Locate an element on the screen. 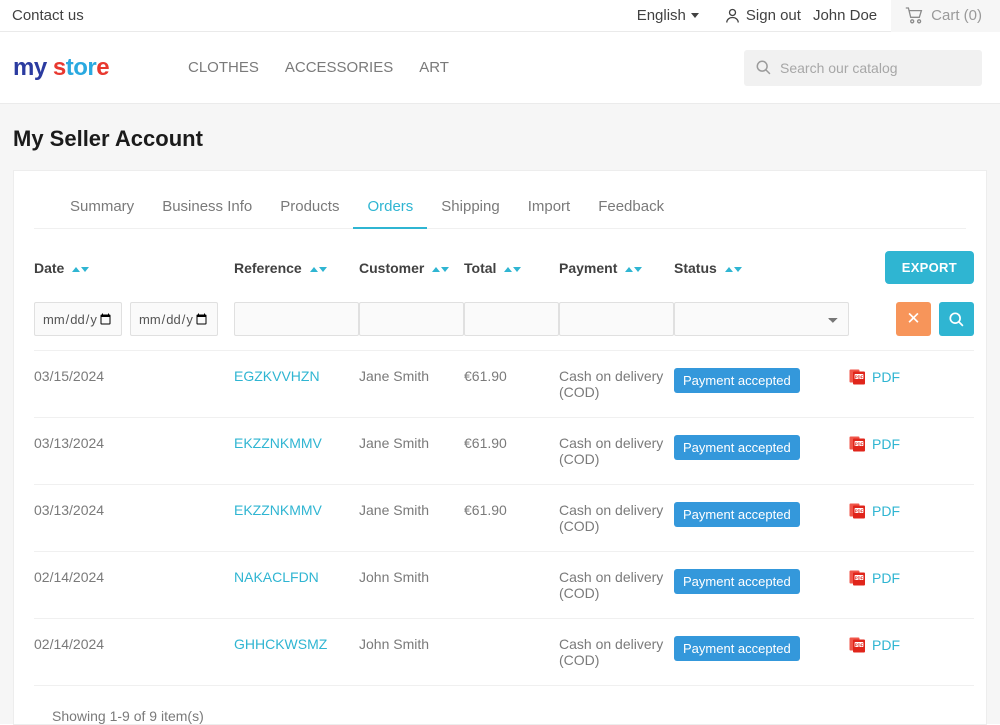 Image resolution: width=1000 pixels, height=725 pixels. filter-cell-date is located at coordinates (134, 326).